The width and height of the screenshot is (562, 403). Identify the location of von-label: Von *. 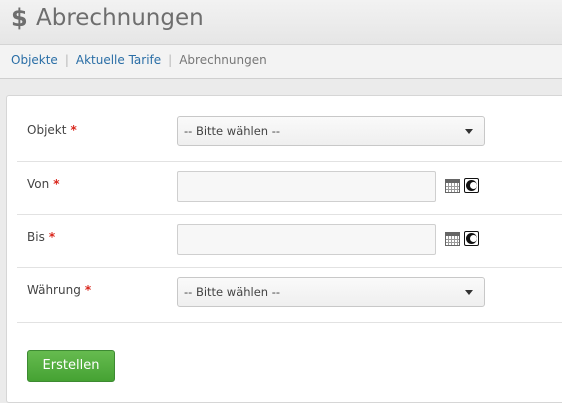
(43, 184).